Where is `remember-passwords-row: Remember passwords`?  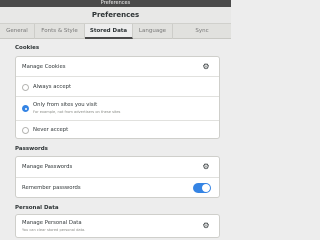
remember-passwords-row: Remember passwords is located at coordinates (117, 188).